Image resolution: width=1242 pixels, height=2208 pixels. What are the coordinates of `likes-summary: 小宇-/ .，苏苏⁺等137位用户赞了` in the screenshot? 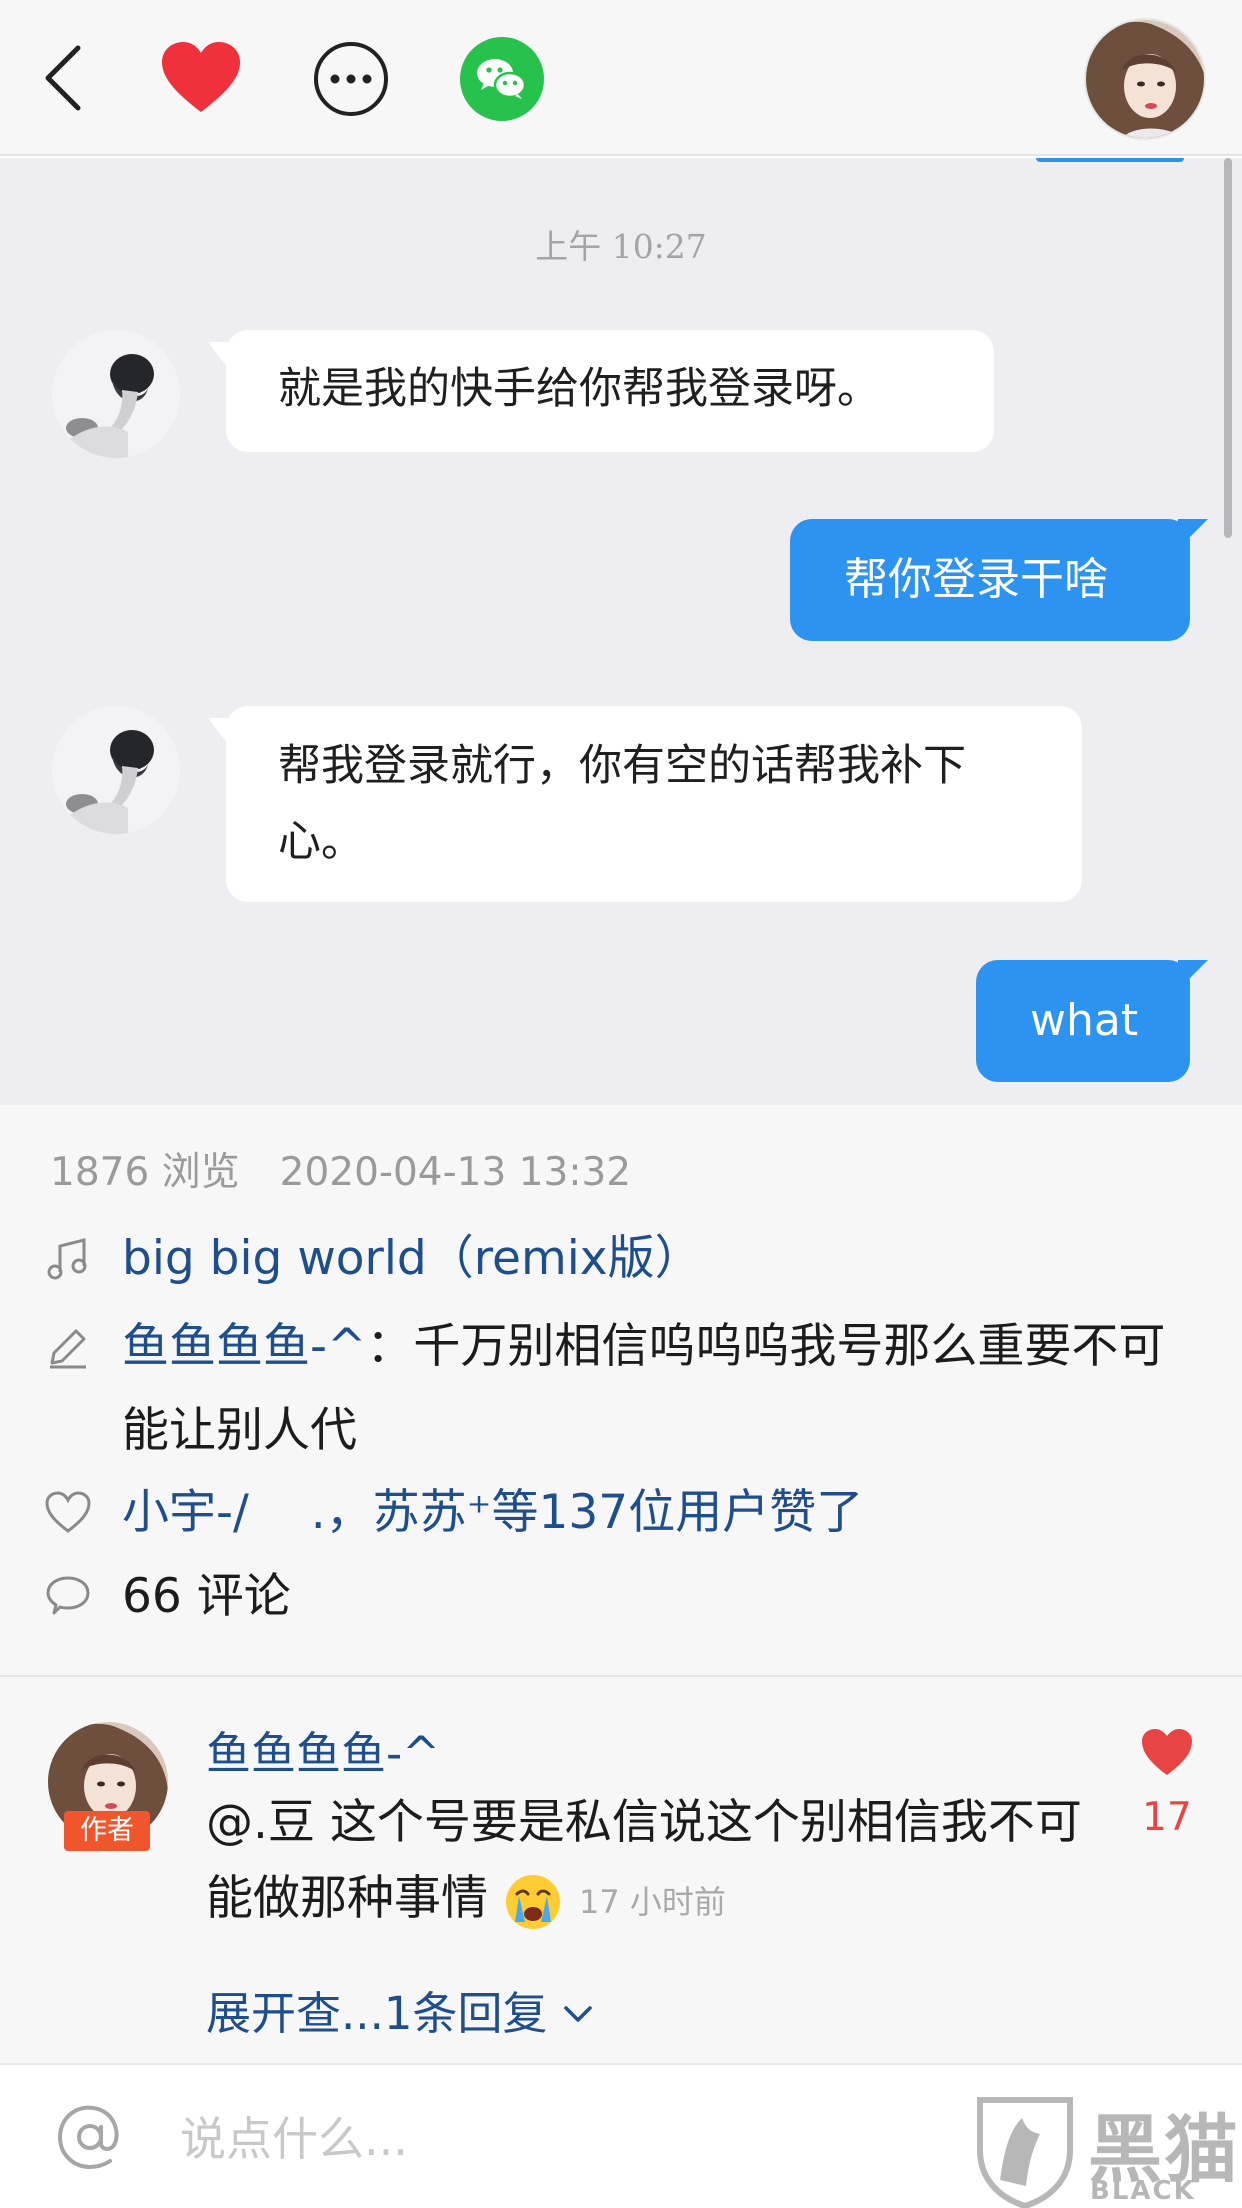 It's located at (662, 1513).